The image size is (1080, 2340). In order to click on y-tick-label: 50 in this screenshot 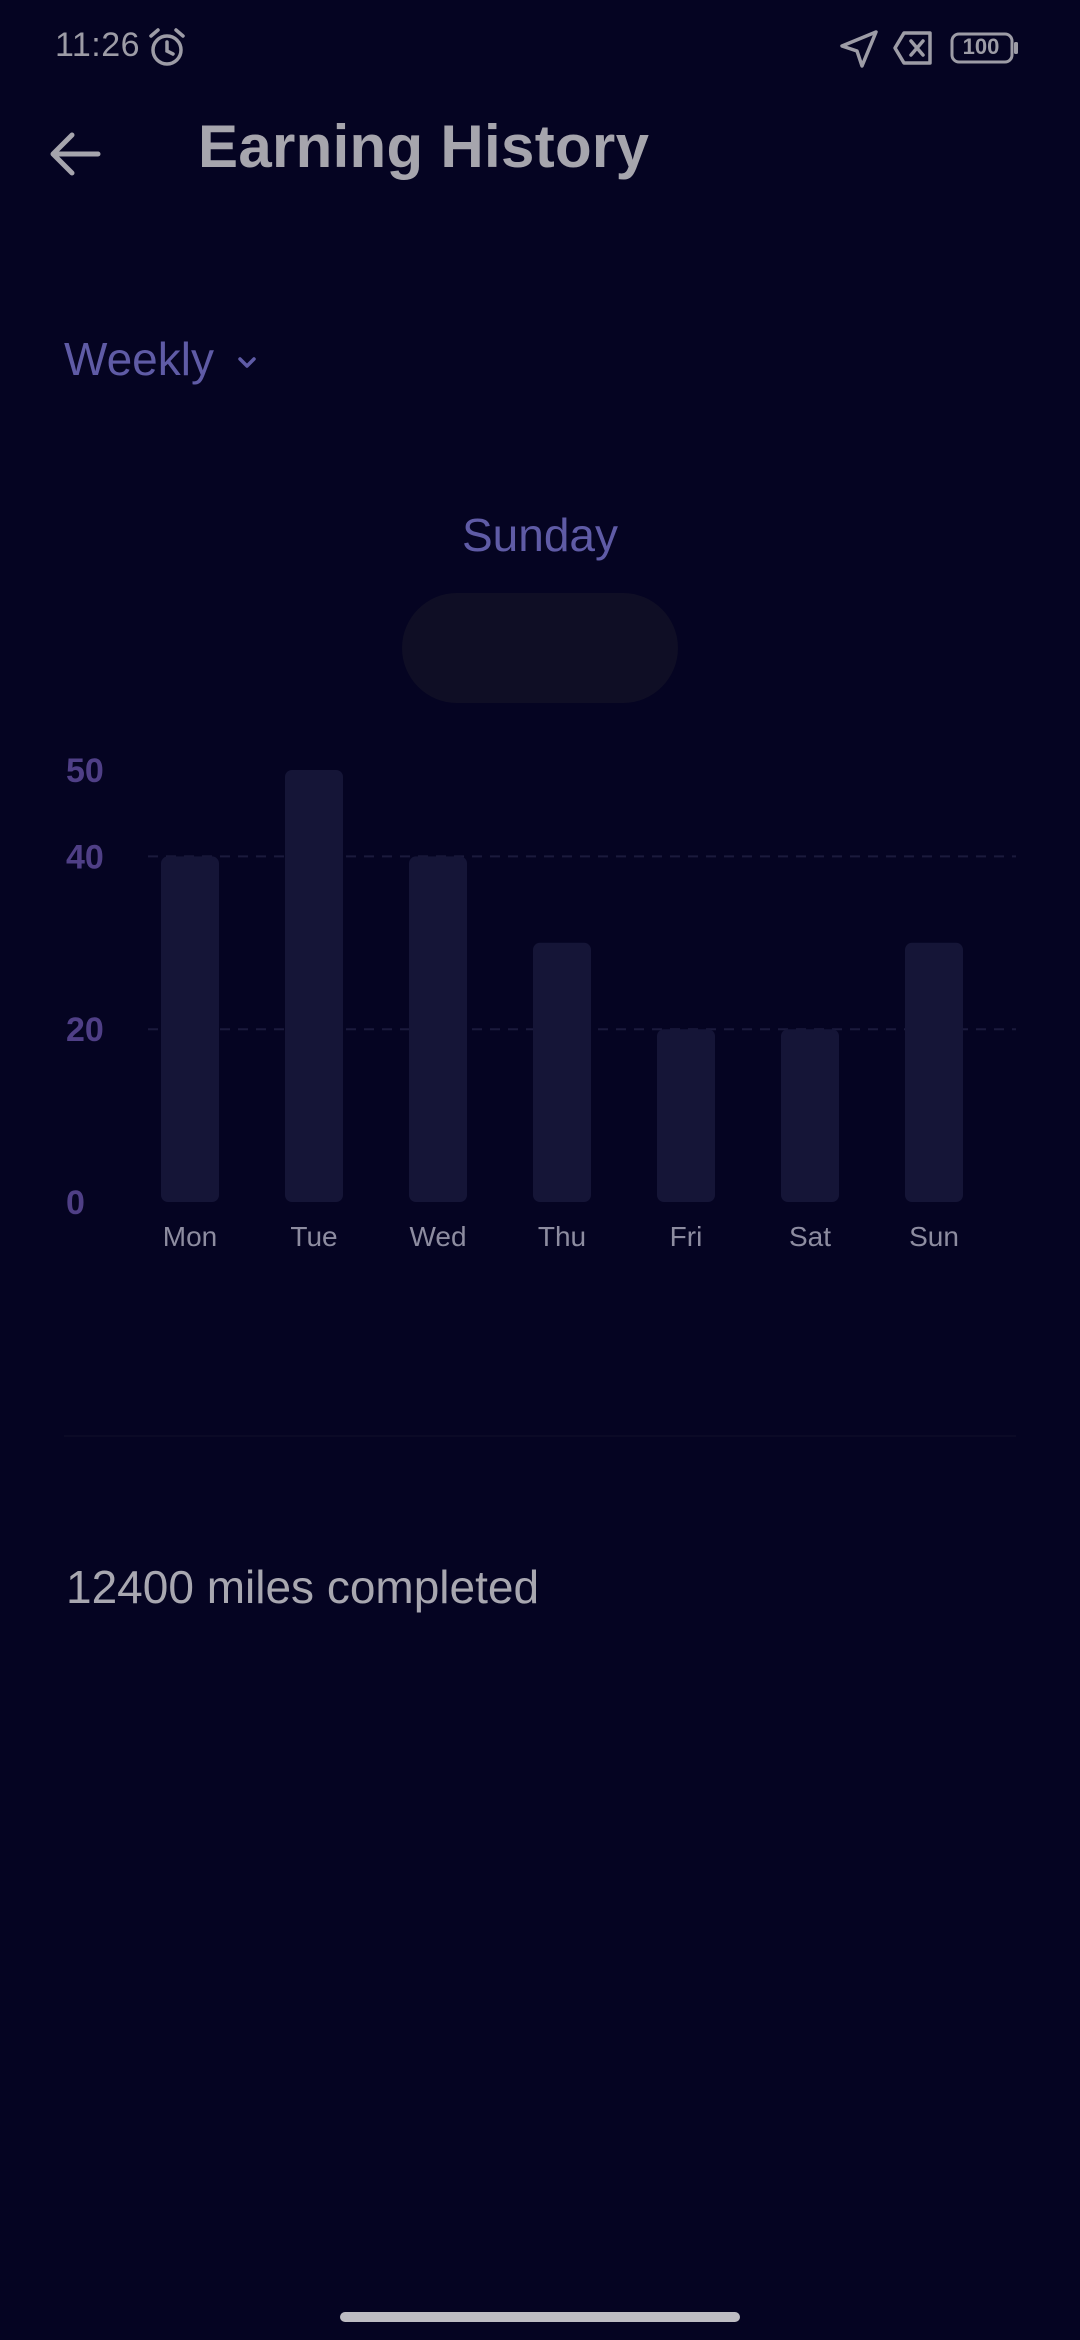, I will do `click(85, 771)`.